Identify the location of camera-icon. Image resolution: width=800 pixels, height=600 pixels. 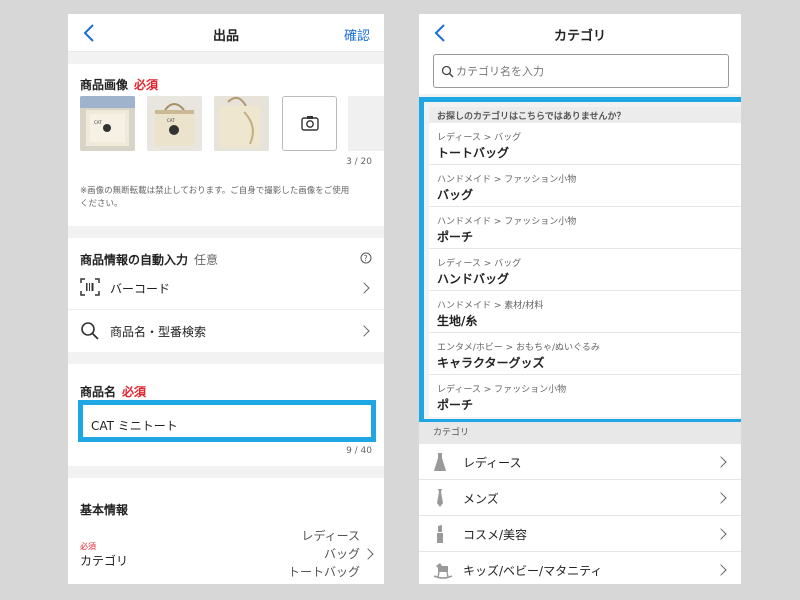
(310, 123).